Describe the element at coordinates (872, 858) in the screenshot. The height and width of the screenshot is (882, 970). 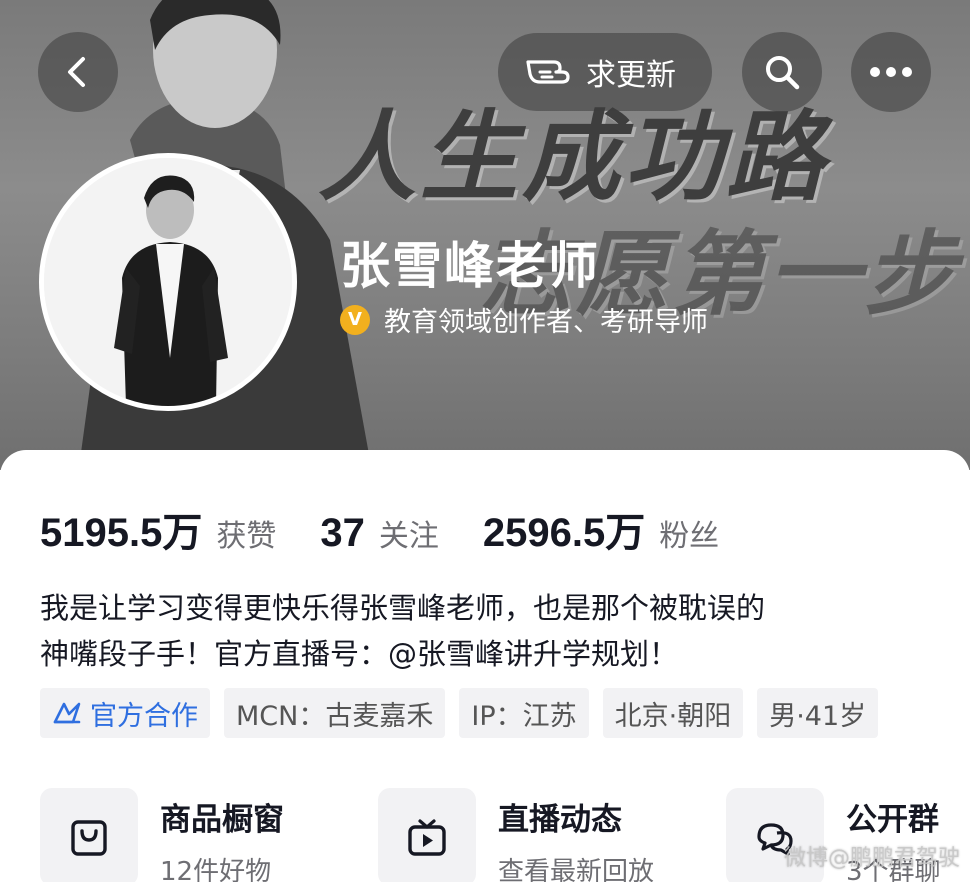
I see `weibo-watermark: 微博@鹏鹏君驾驶` at that location.